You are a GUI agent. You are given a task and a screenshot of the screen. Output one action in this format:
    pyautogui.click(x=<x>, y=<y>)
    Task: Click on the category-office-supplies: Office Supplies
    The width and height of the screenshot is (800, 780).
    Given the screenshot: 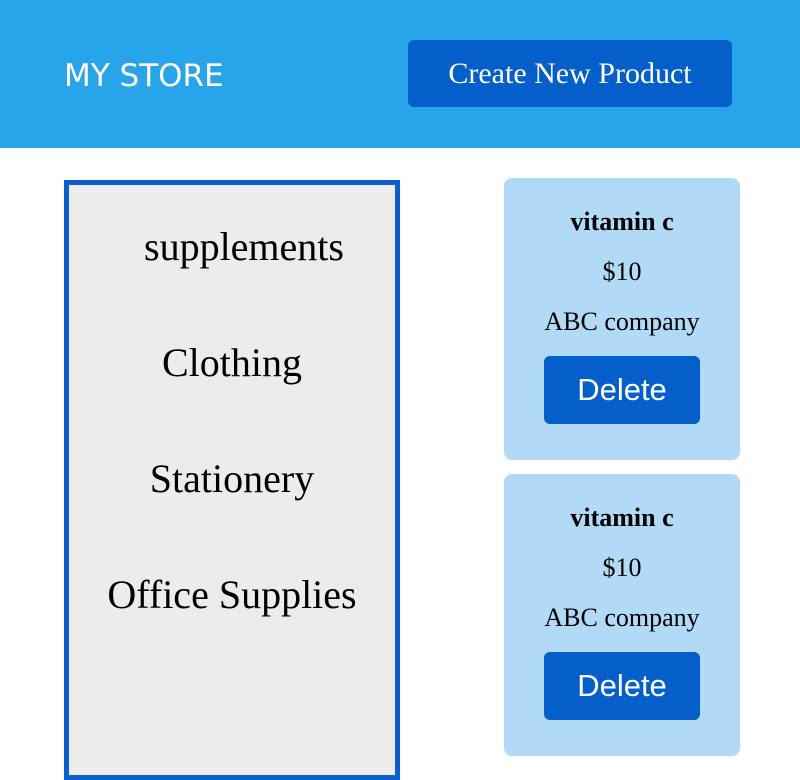 What is the action you would take?
    pyautogui.click(x=232, y=595)
    